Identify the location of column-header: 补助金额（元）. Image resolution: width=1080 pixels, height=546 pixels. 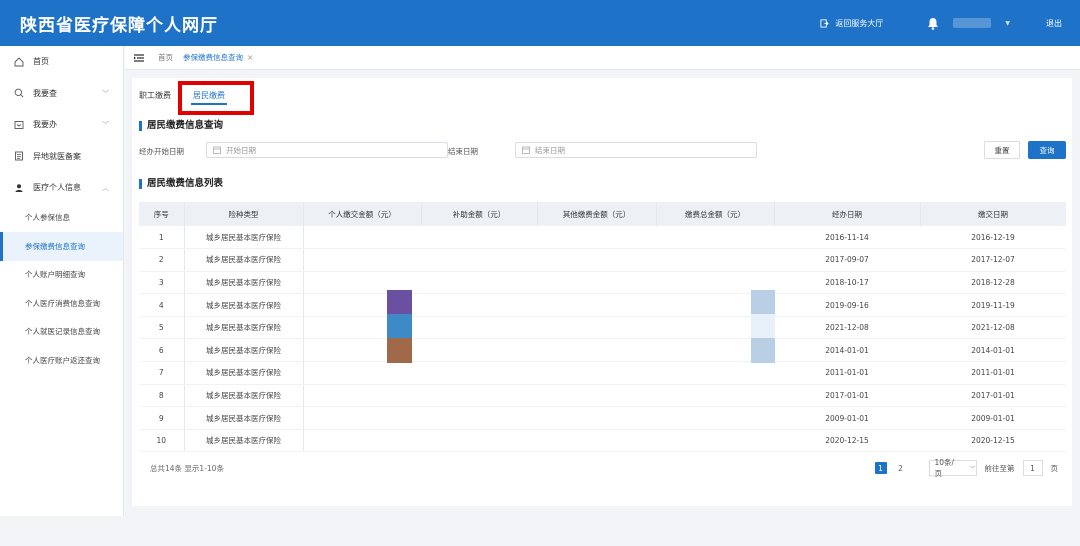
(479, 214).